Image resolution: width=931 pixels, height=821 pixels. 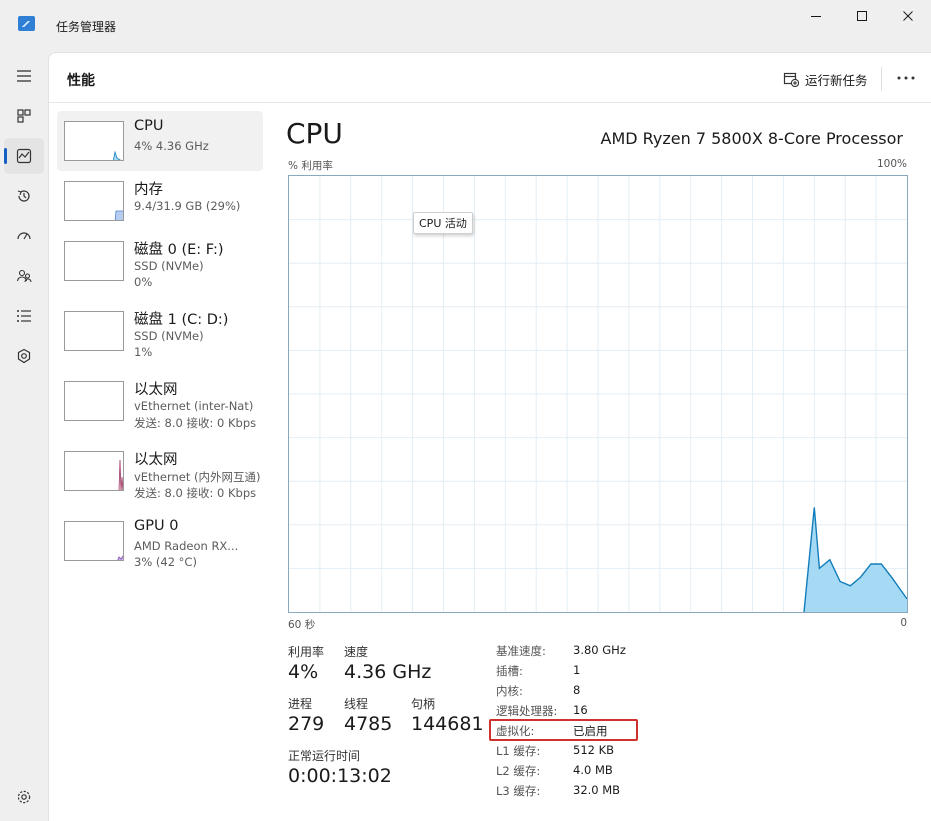 I want to click on spec-value-sockets: 1, so click(x=577, y=670).